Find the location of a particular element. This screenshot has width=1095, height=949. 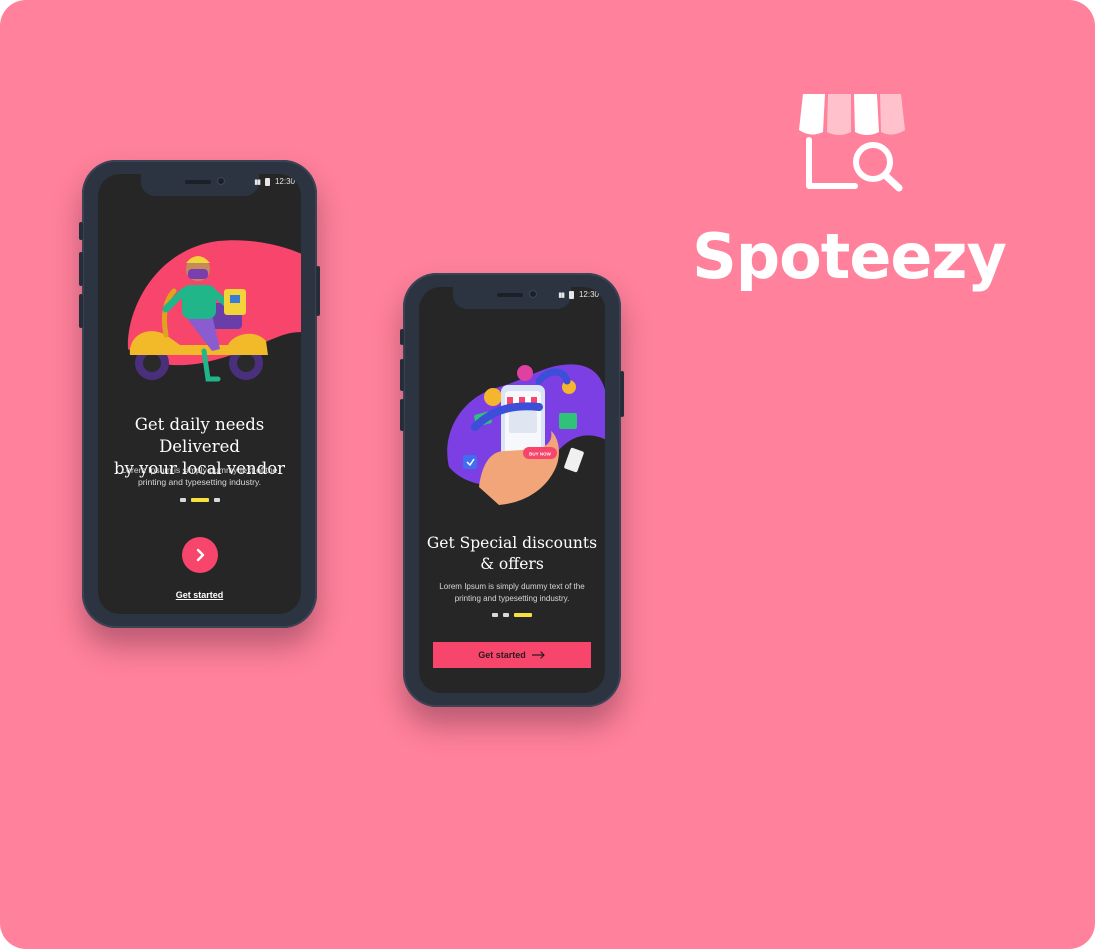

brand-name: Spoteezy is located at coordinates (849, 256).